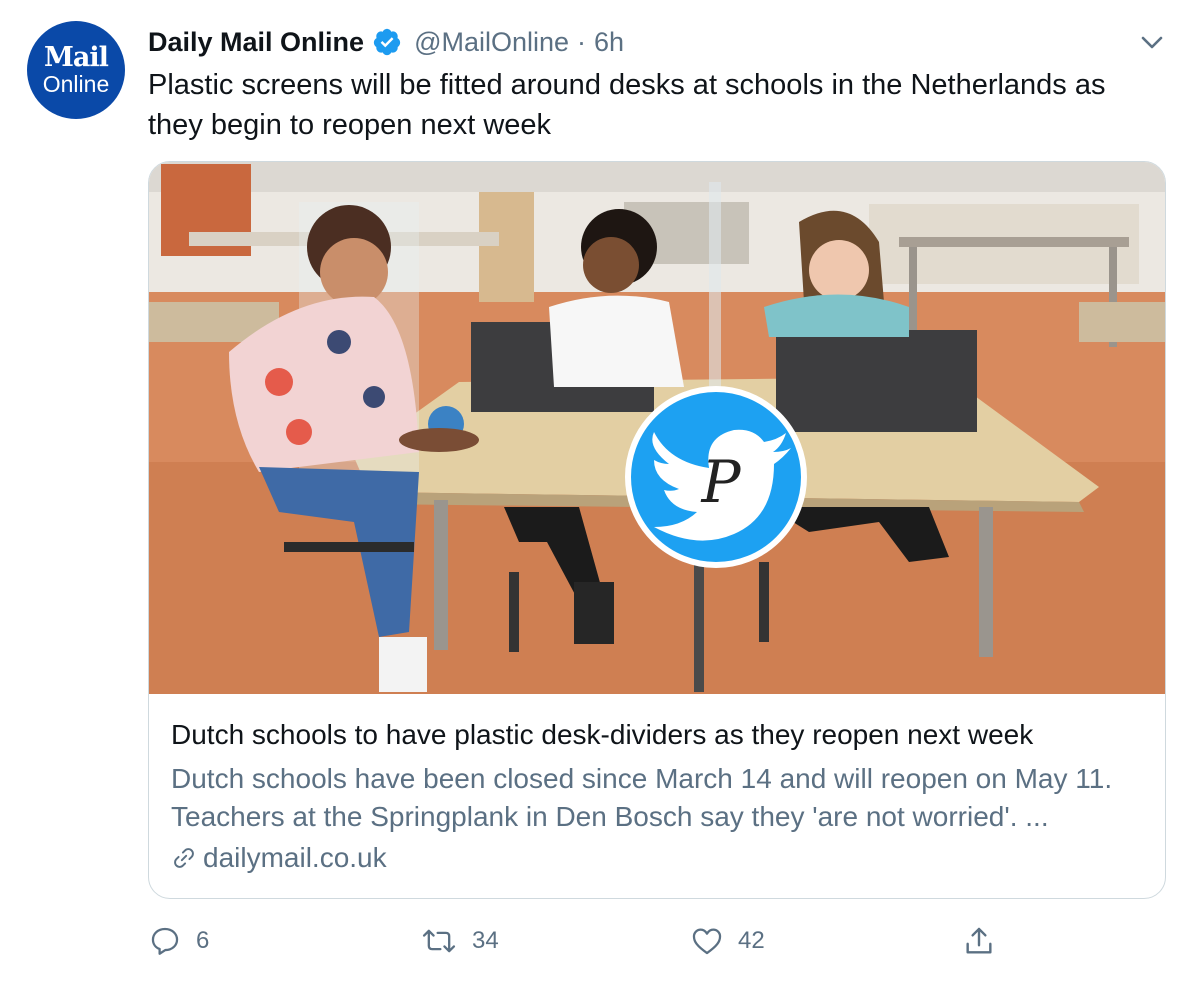 This screenshot has width=1200, height=982. Describe the element at coordinates (256, 42) in the screenshot. I see `author-name: Daily Mail Online` at that location.